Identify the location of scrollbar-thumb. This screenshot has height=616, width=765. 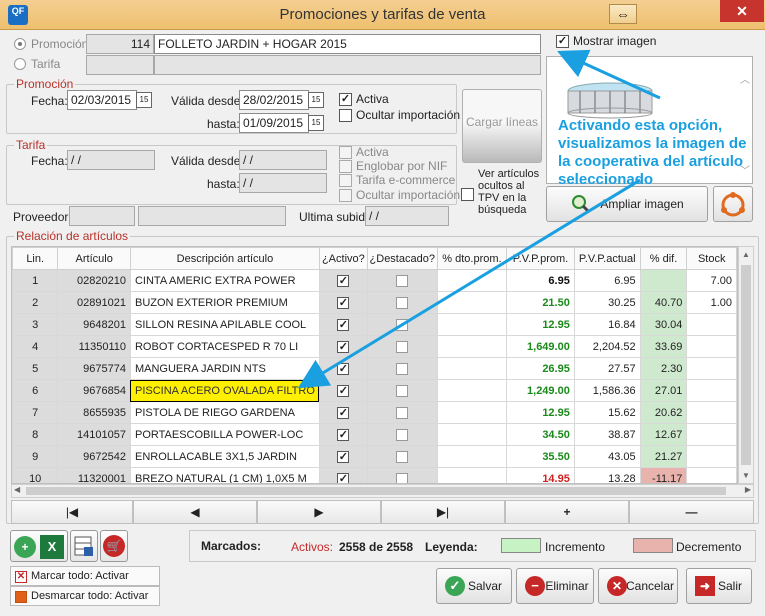
(746, 365).